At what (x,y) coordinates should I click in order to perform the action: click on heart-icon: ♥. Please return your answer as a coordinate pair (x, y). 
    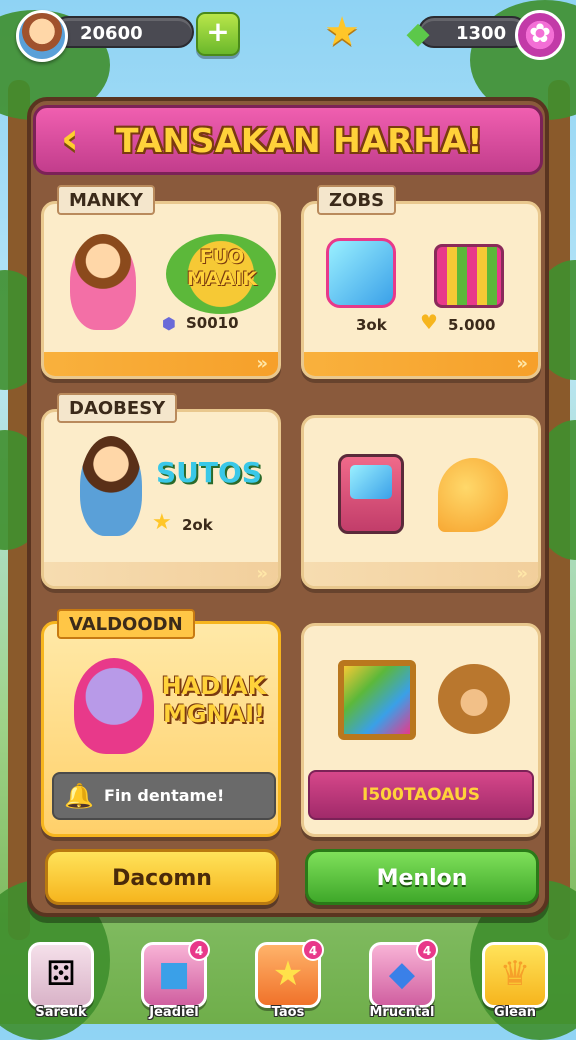
    Looking at the image, I should click on (429, 322).